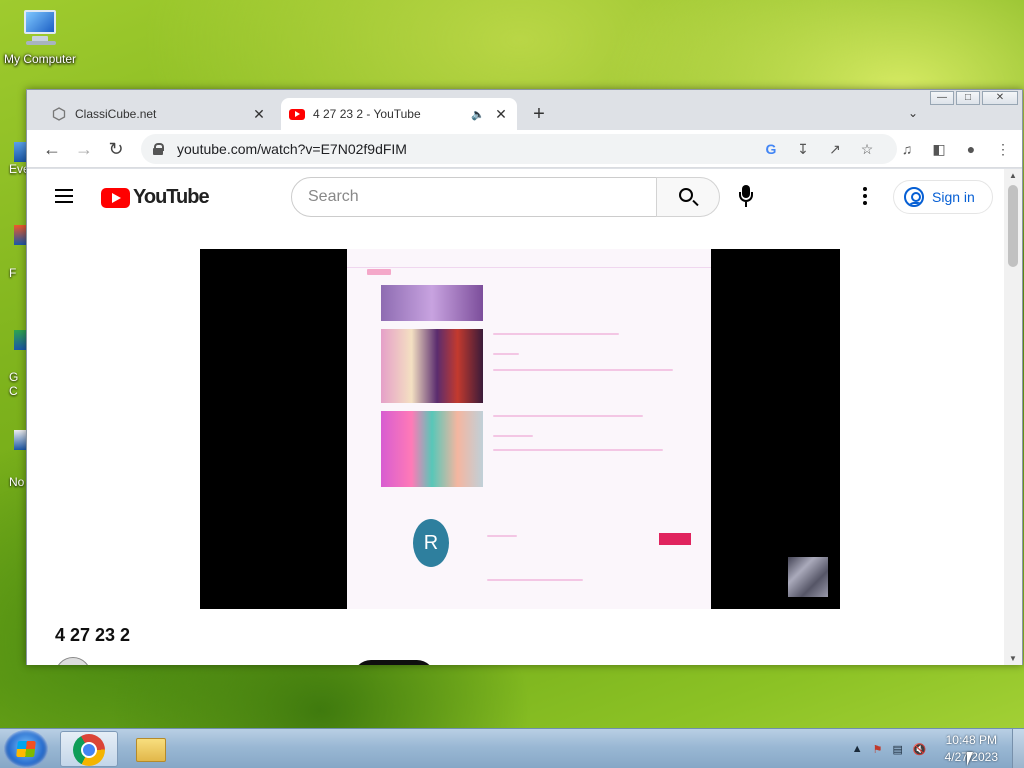 The height and width of the screenshot is (768, 1024). Describe the element at coordinates (159, 114) in the screenshot. I see `tab-classicube: ClassiCube.net ✕` at that location.